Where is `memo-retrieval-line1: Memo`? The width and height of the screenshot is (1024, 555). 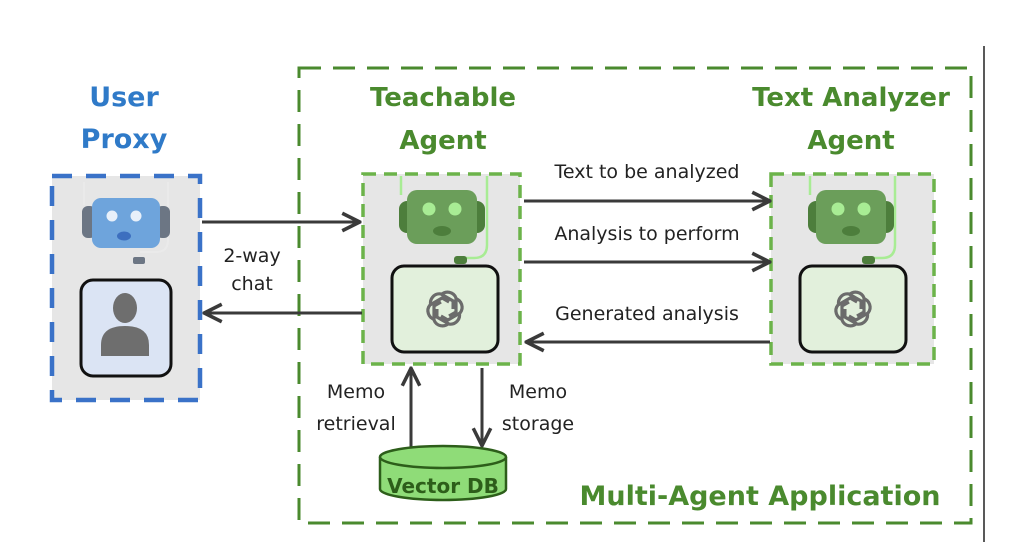 memo-retrieval-line1: Memo is located at coordinates (356, 392).